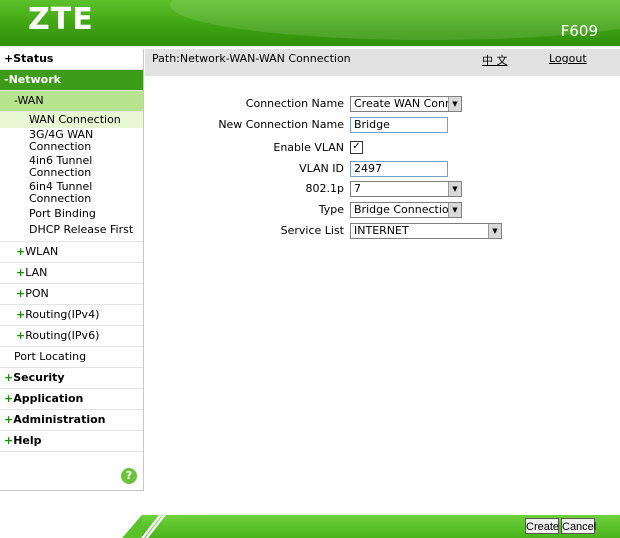 This screenshot has height=538, width=620. Describe the element at coordinates (71, 80) in the screenshot. I see `nav-network: -Network` at that location.